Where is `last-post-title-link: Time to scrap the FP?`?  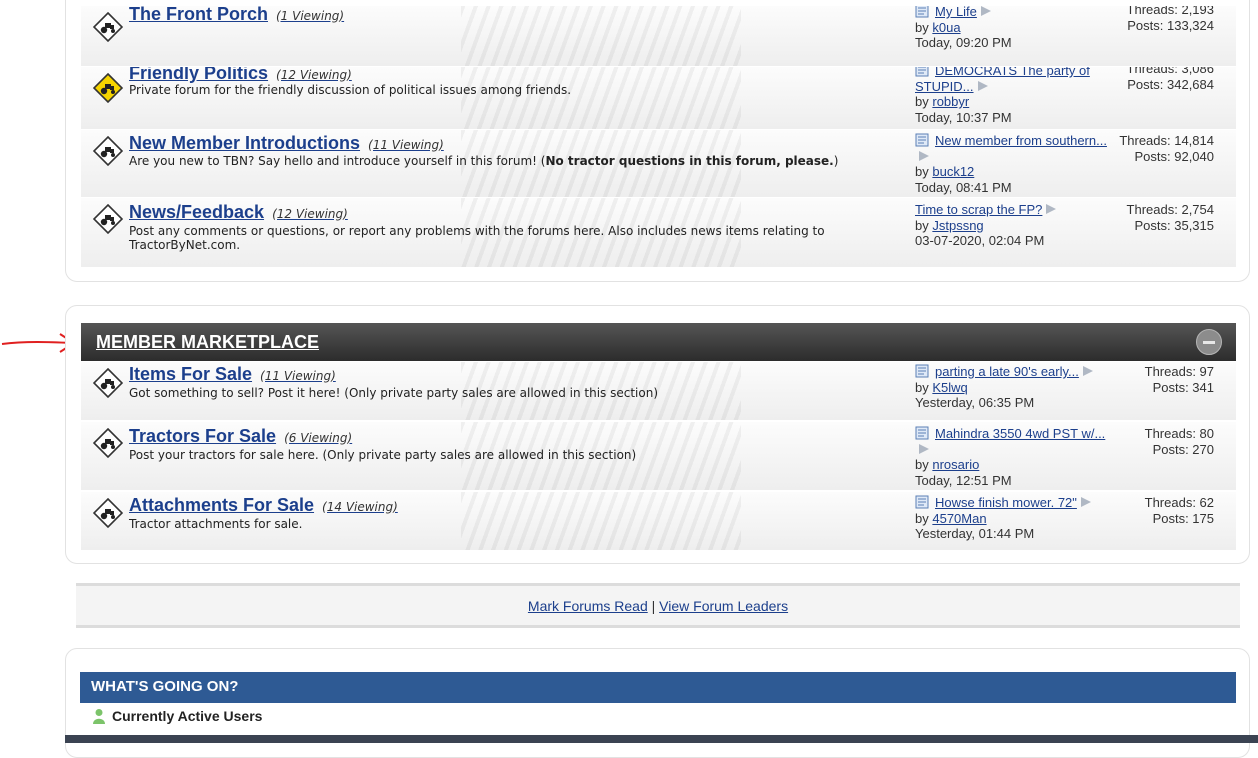 last-post-title-link: Time to scrap the FP? is located at coordinates (978, 209).